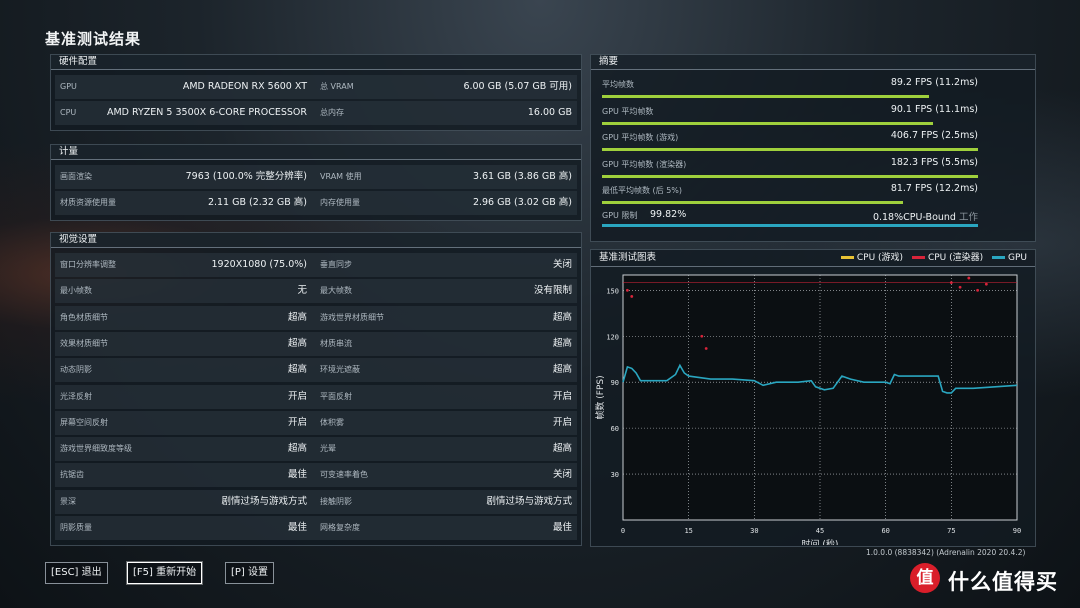  Describe the element at coordinates (250, 573) in the screenshot. I see `settings-button: [P] 设置` at that location.